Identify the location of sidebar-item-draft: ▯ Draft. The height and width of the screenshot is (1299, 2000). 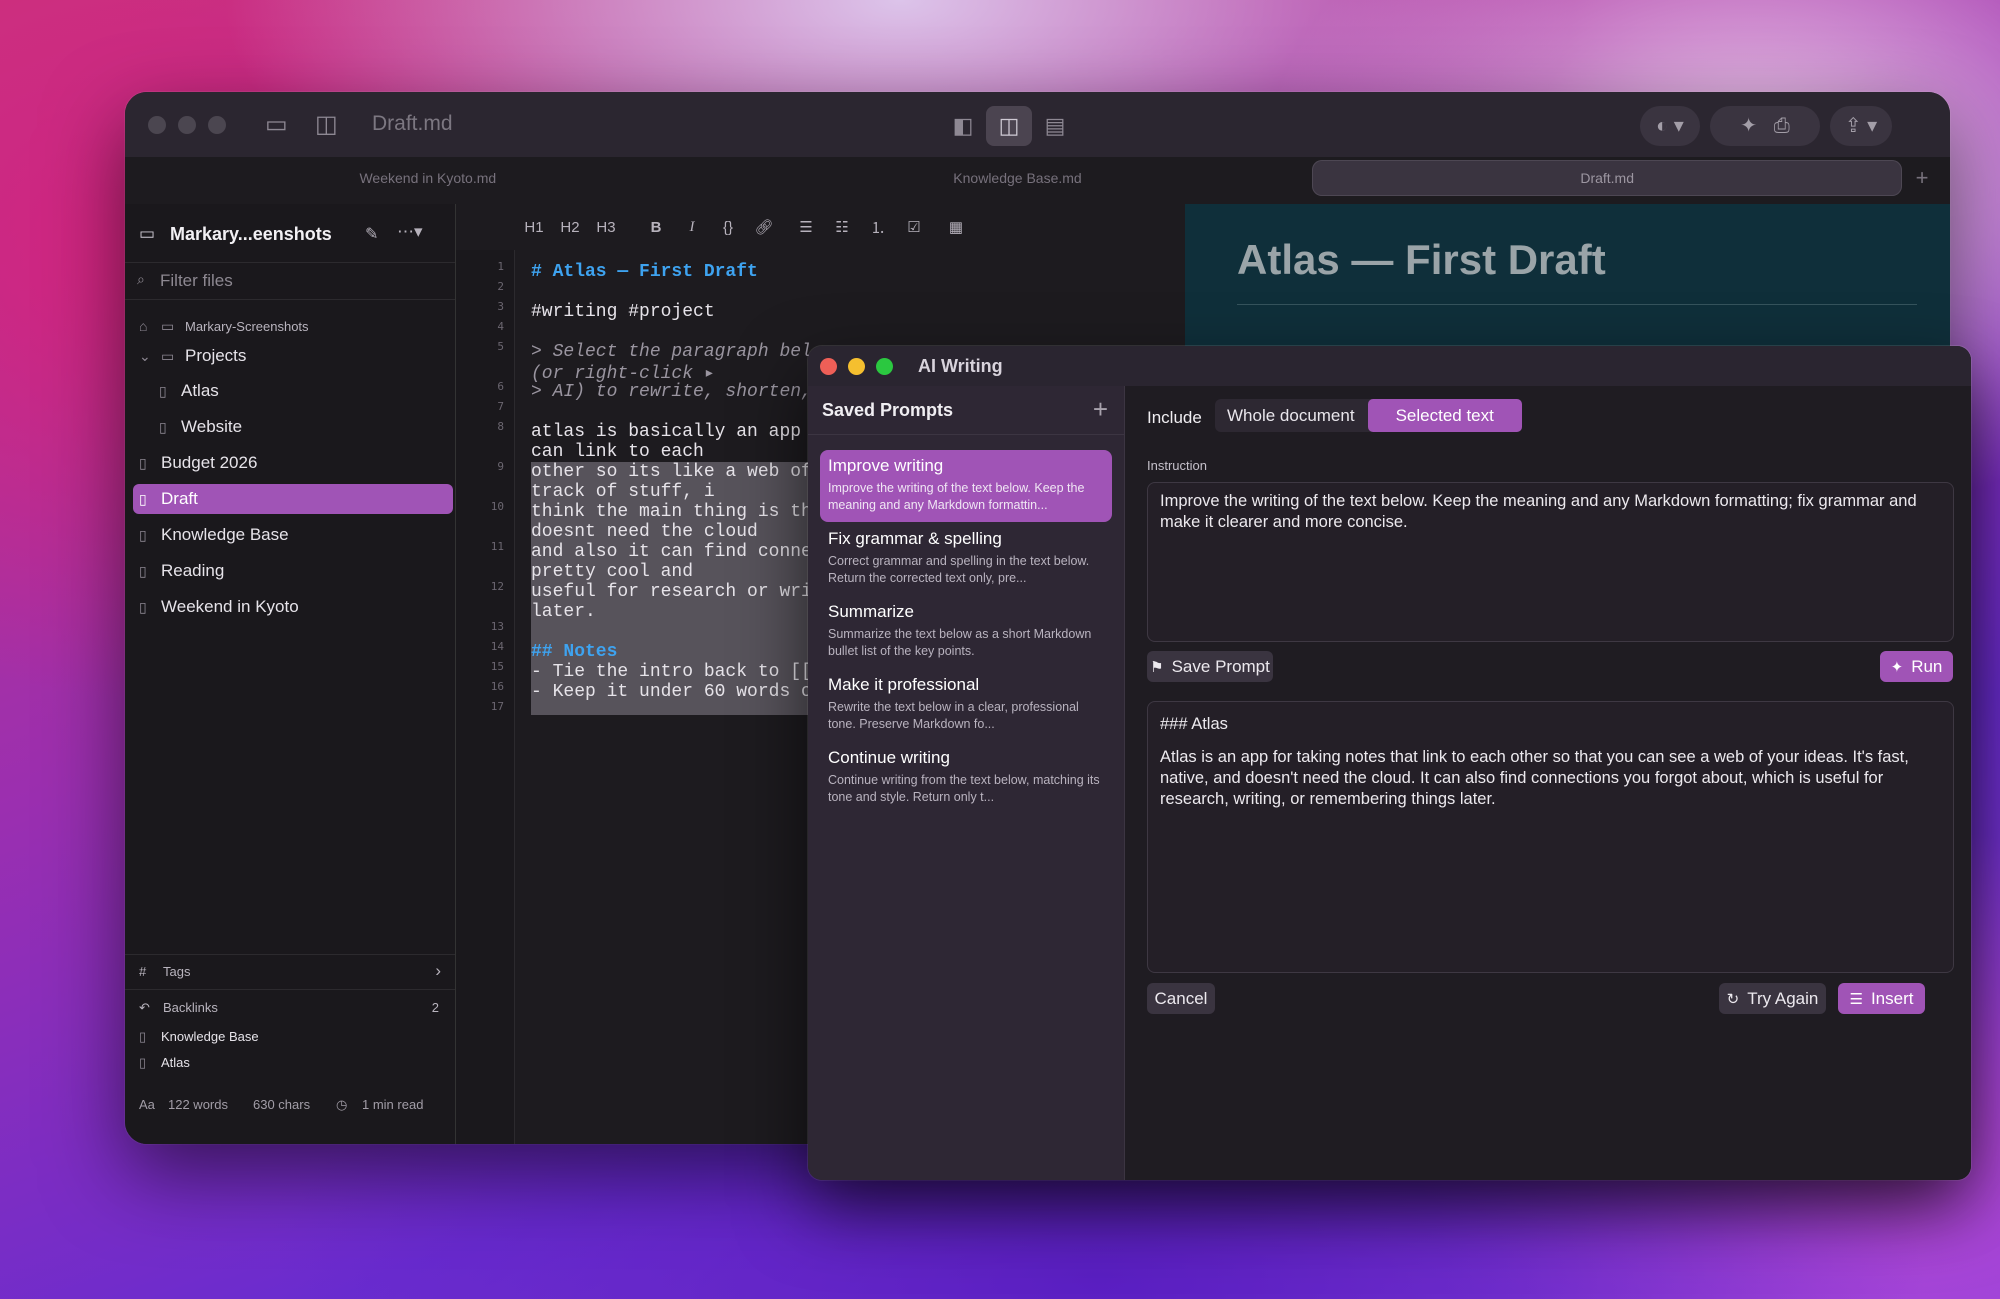
(293, 499).